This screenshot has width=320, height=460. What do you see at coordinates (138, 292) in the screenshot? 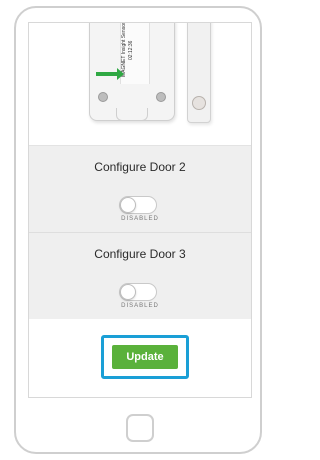
I see `door-3-toggle` at bounding box center [138, 292].